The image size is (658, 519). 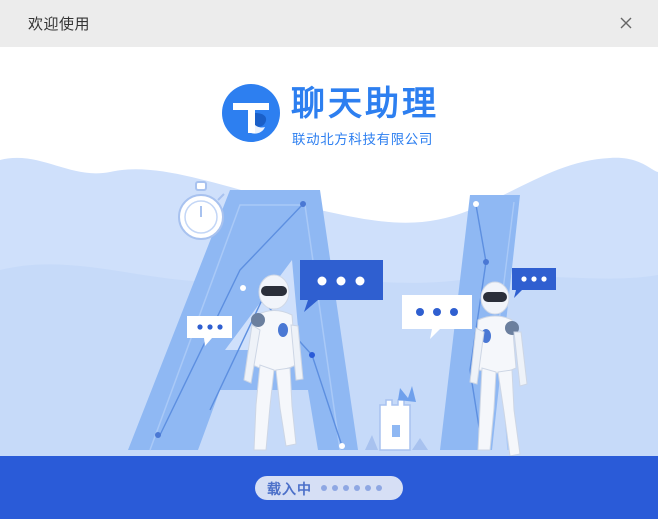 I want to click on company-name: 联动北方科技有限公司, so click(x=362, y=140).